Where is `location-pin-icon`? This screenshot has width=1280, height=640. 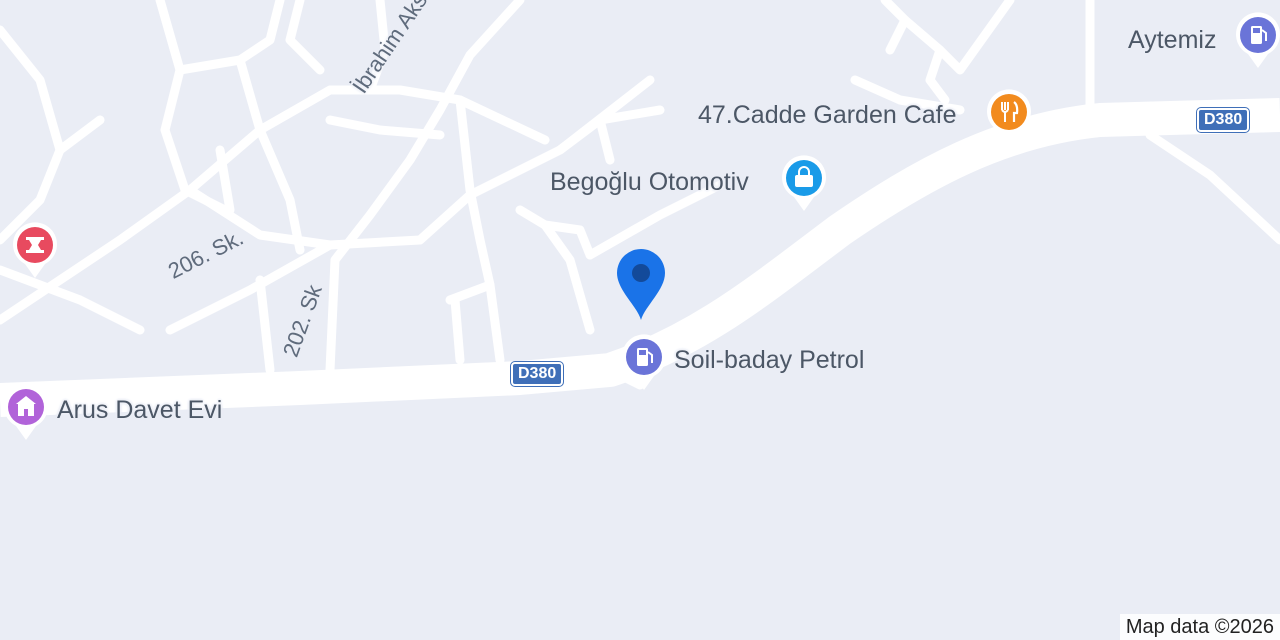 location-pin-icon is located at coordinates (641, 284).